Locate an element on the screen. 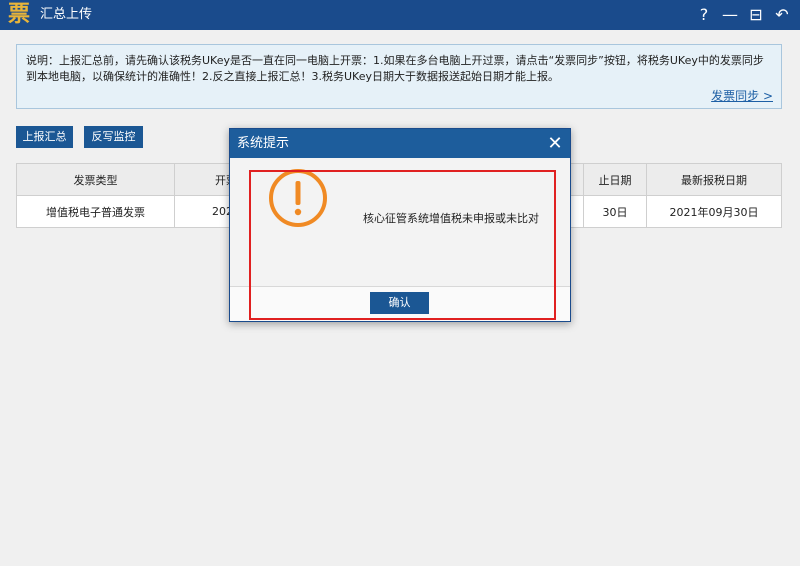 The height and width of the screenshot is (566, 800). table-cell: 2021年09月30日 is located at coordinates (714, 211).